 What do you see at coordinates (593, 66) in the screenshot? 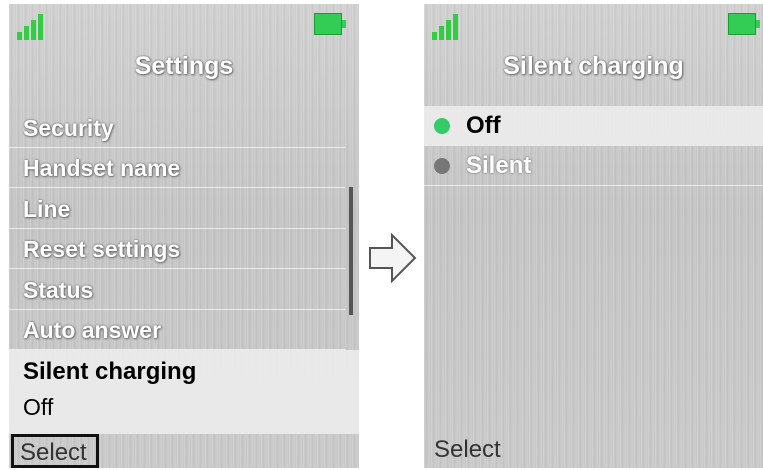
I see `page-title: Silent charging` at bounding box center [593, 66].